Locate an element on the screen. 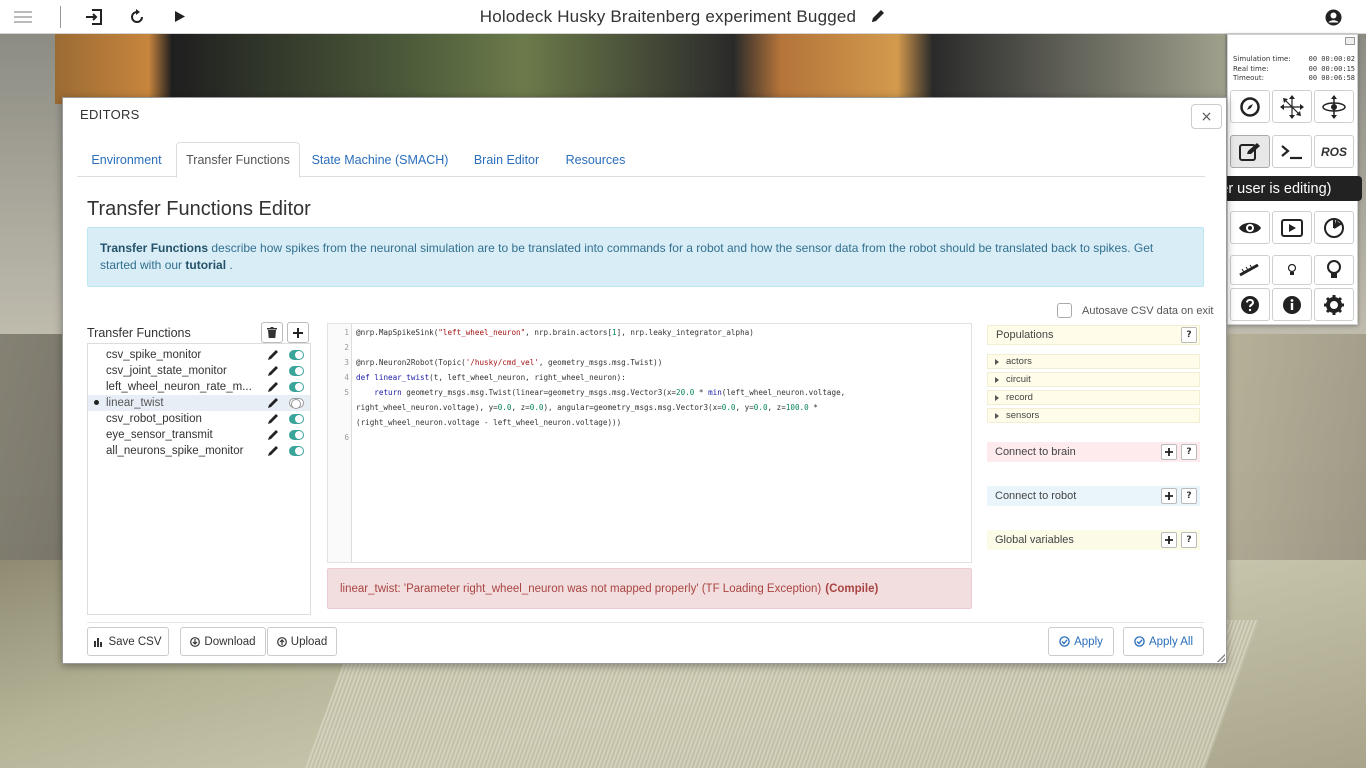 Image resolution: width=1366 pixels, height=768 pixels. global-variables-add-button is located at coordinates (1169, 540).